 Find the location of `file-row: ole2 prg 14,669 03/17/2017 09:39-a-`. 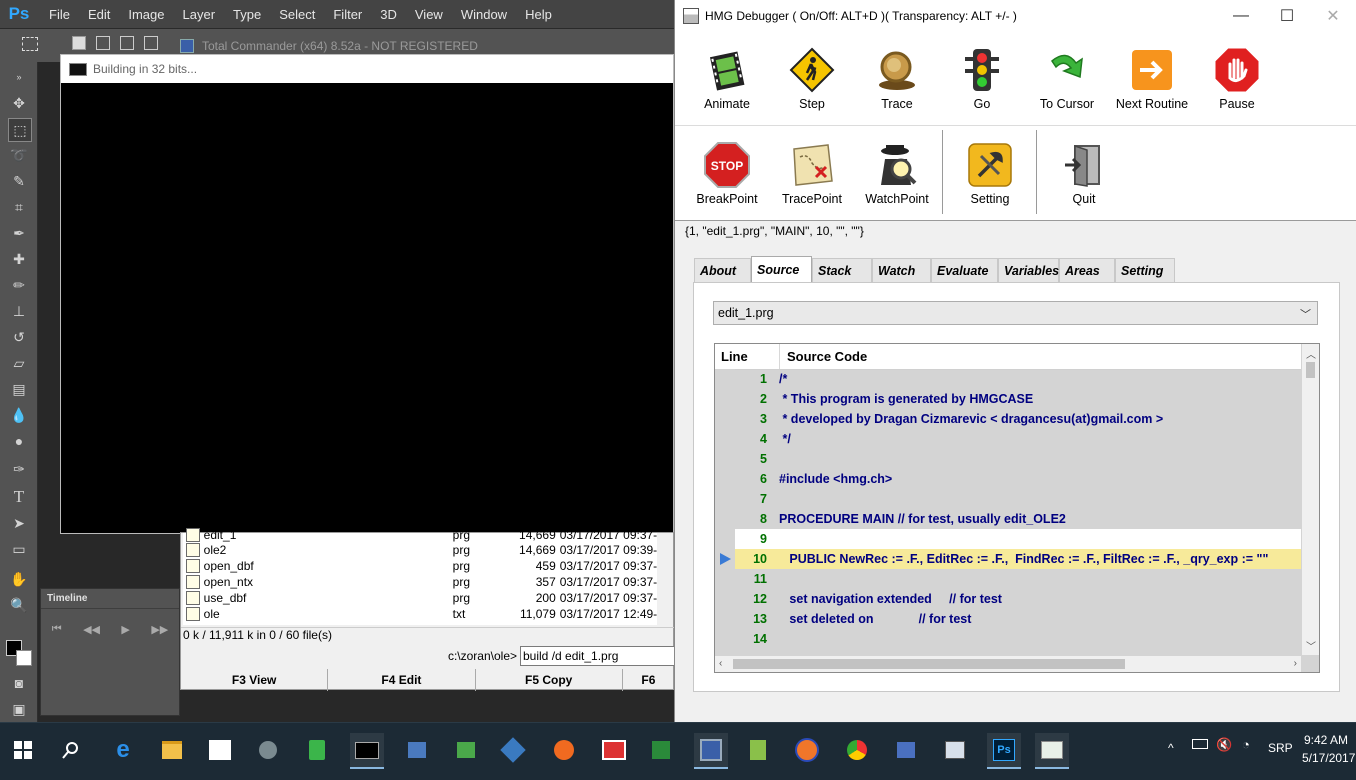

file-row: ole2 prg 14,669 03/17/2017 09:39-a- is located at coordinates (420, 550).